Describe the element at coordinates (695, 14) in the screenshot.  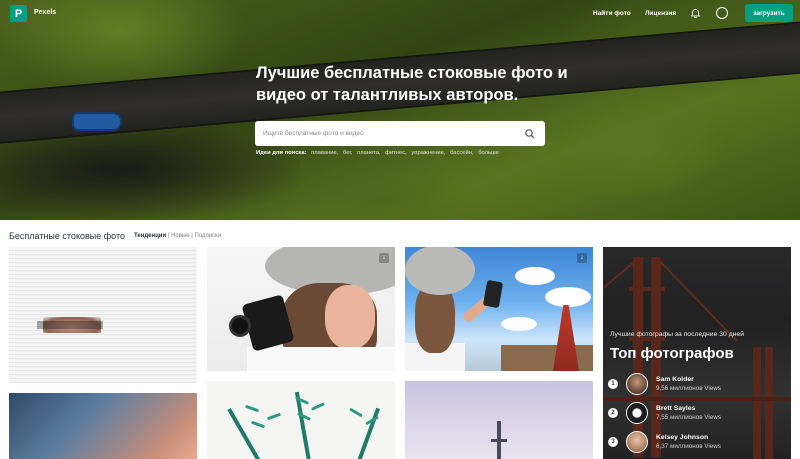
I see `bell-icon` at that location.